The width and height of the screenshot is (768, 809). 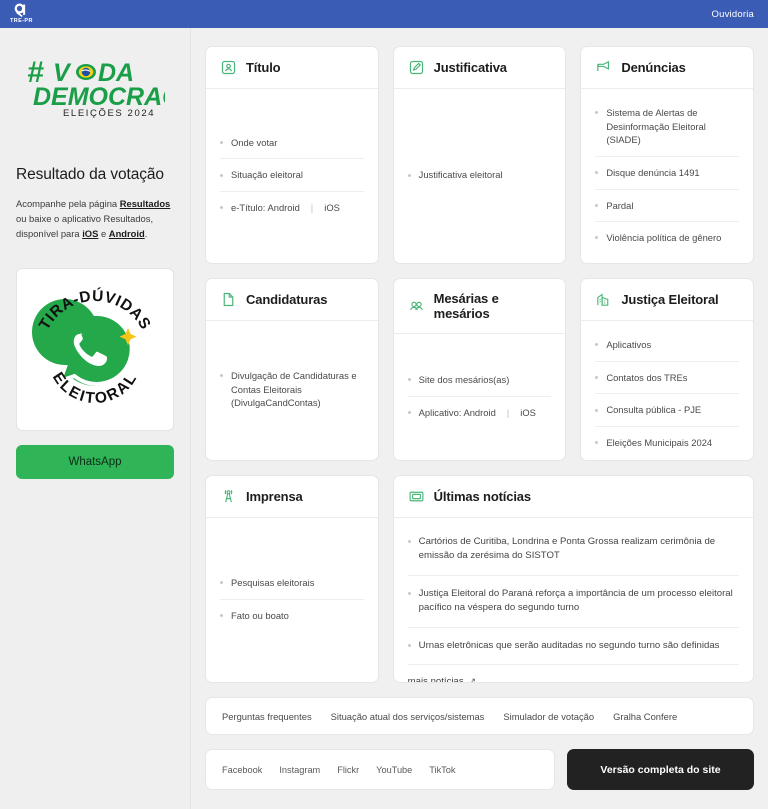 What do you see at coordinates (95, 461) in the screenshot?
I see `whatsapp-button: WhatsApp` at bounding box center [95, 461].